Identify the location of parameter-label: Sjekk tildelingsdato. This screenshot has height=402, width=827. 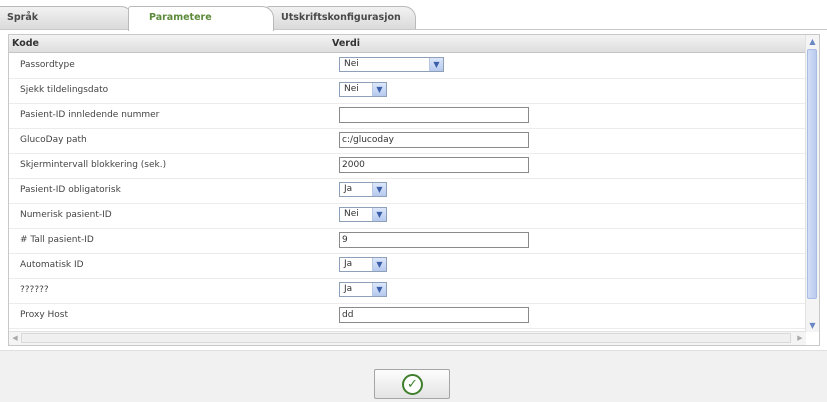
(64, 90).